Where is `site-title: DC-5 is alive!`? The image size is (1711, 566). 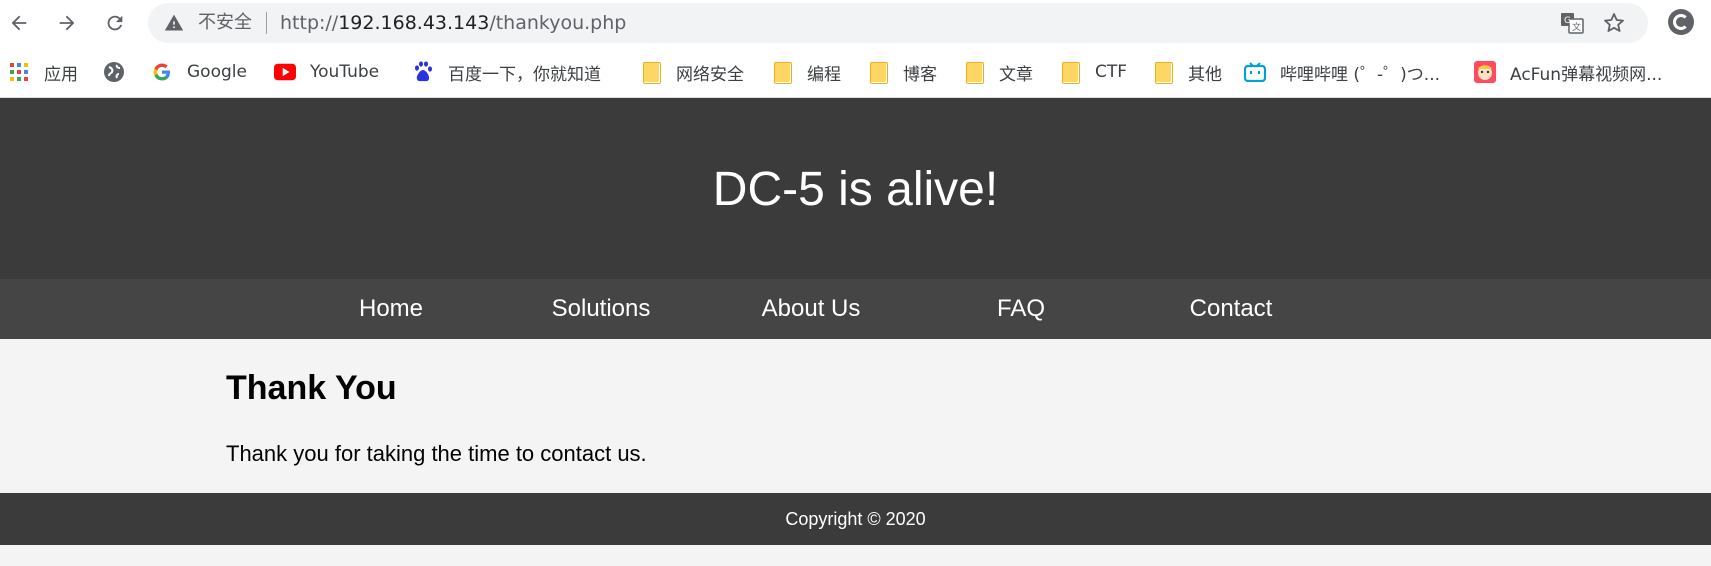
site-title: DC-5 is alive! is located at coordinates (855, 189).